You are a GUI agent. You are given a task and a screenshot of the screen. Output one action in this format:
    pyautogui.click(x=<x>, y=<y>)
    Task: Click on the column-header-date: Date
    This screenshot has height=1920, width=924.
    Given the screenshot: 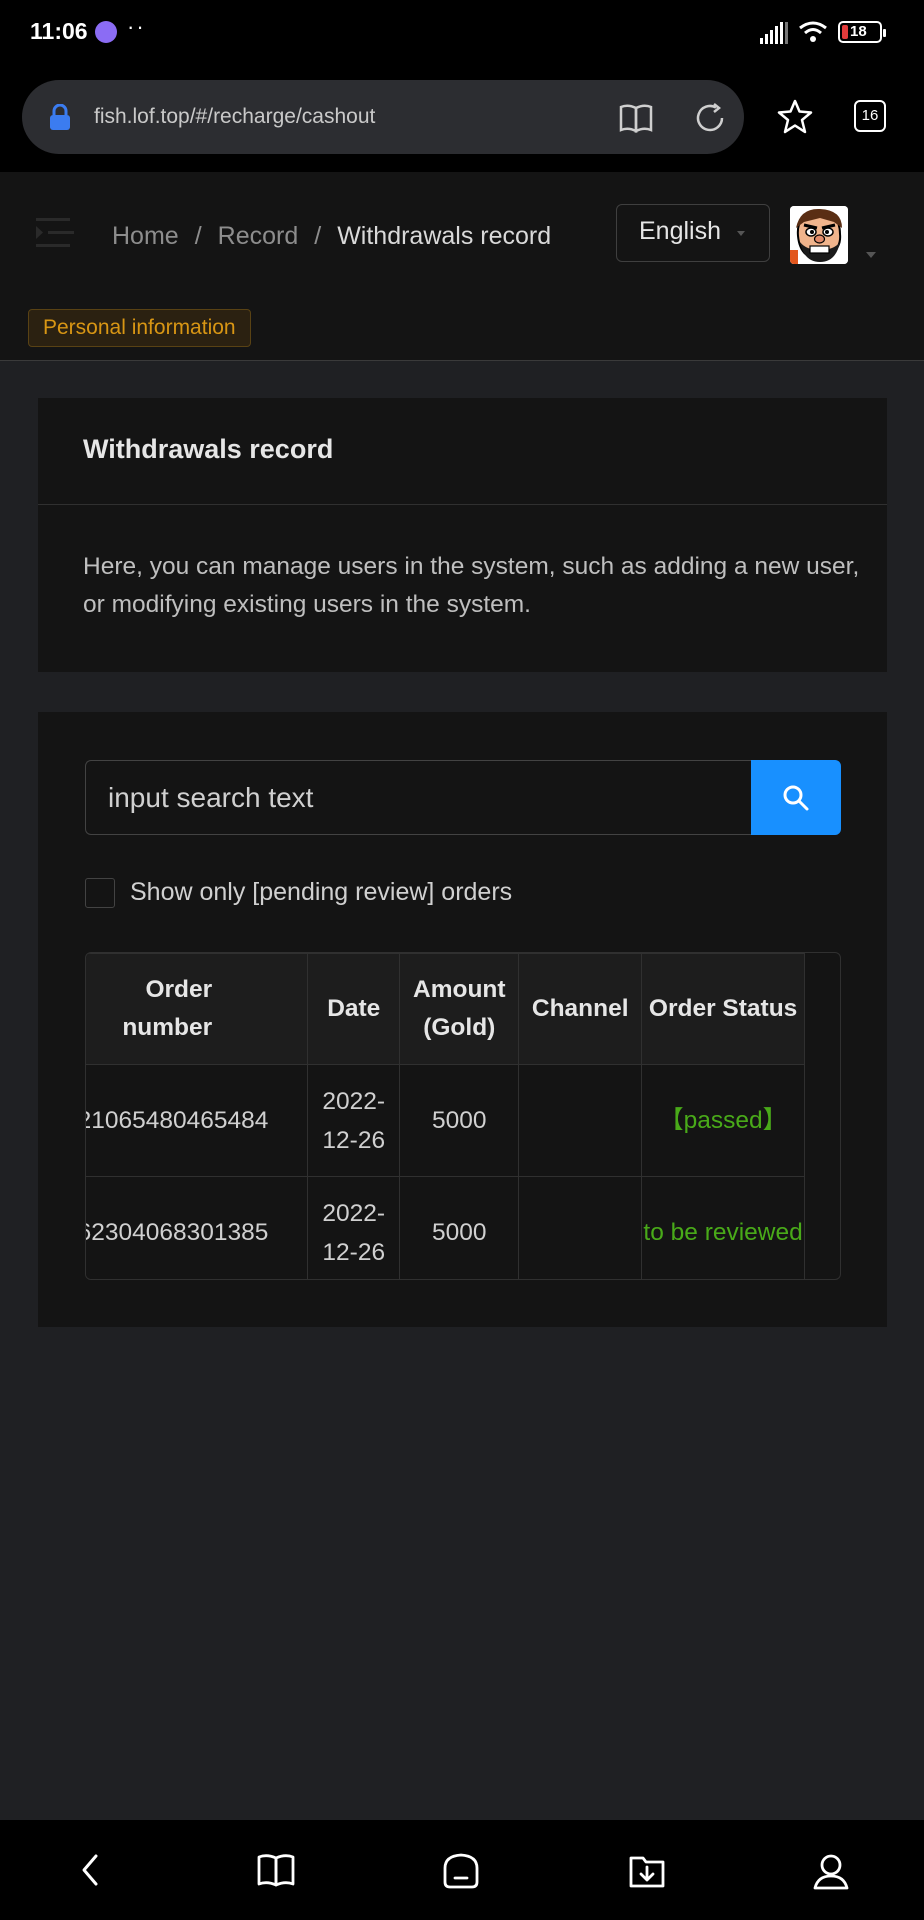 What is the action you would take?
    pyautogui.click(x=354, y=1009)
    